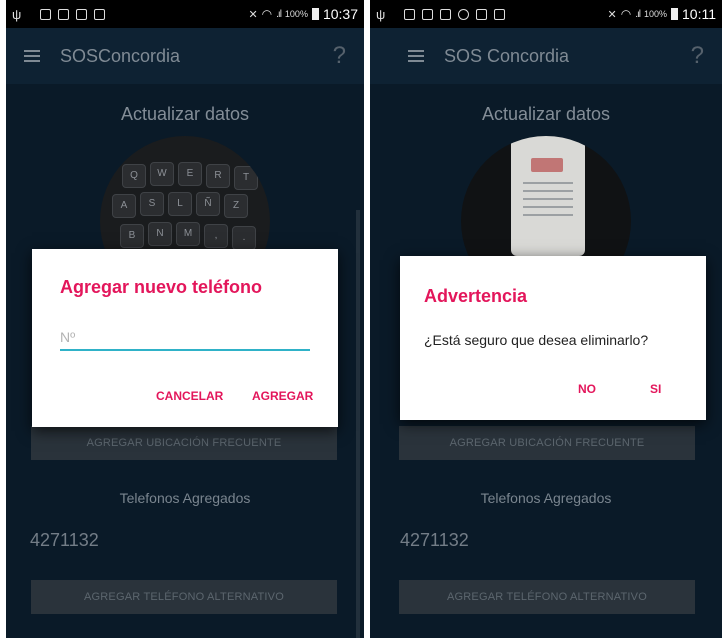 The image size is (722, 638). Describe the element at coordinates (699, 14) in the screenshot. I see `clock: 10:11` at that location.